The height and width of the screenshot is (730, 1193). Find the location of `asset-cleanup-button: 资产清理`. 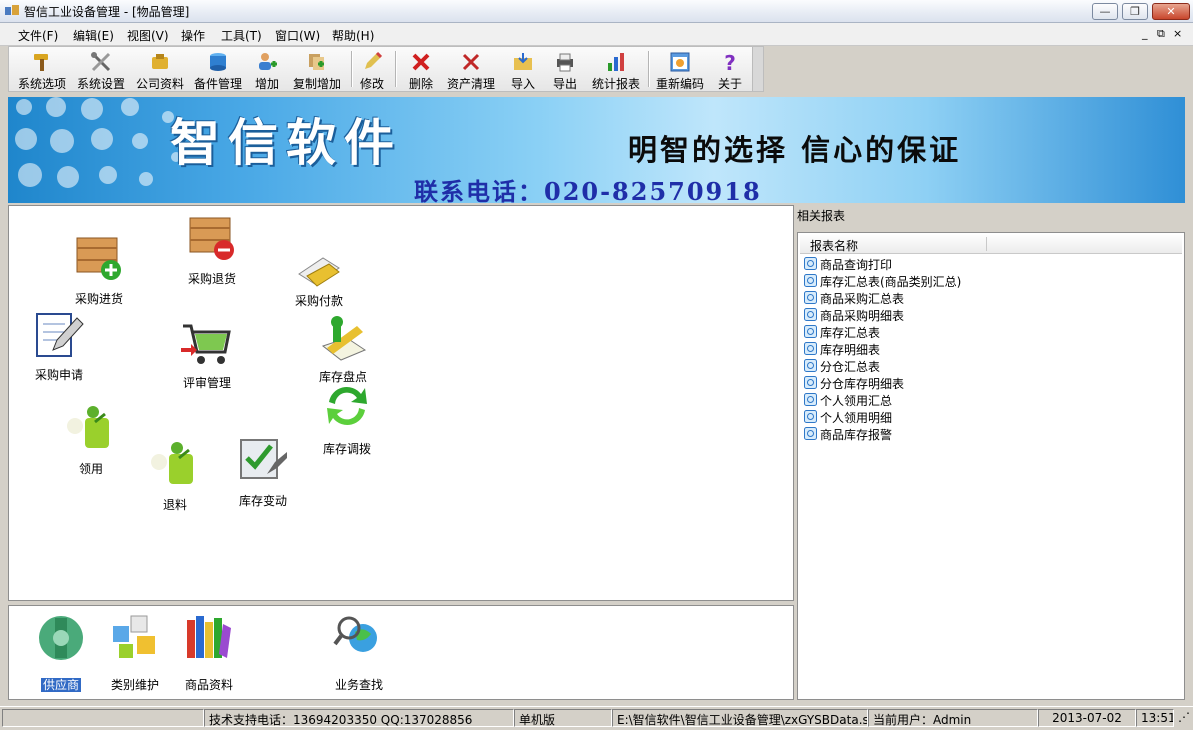

asset-cleanup-button: 资产清理 is located at coordinates (471, 70).